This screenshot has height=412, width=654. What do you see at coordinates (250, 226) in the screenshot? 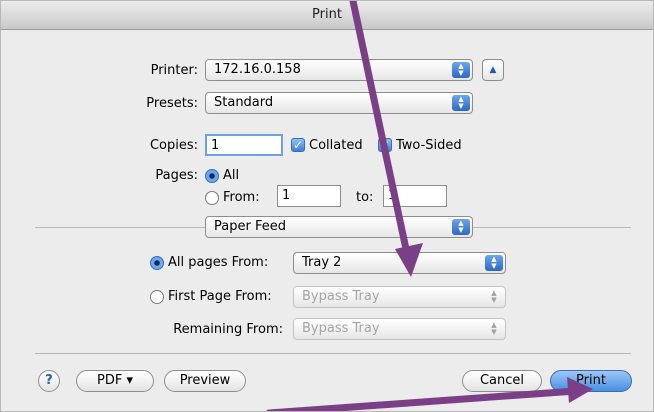
I see `section-value: Paper Feed` at bounding box center [250, 226].